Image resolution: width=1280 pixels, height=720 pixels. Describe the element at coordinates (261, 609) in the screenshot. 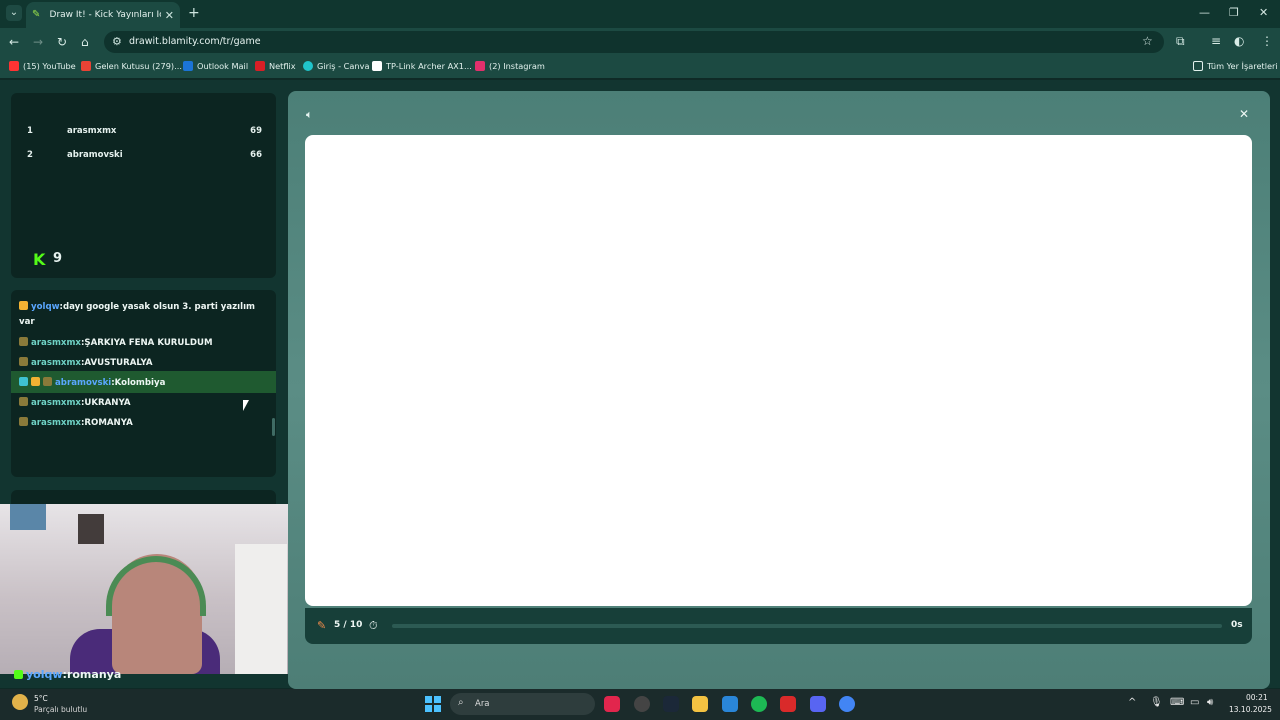

I see `fridge` at that location.